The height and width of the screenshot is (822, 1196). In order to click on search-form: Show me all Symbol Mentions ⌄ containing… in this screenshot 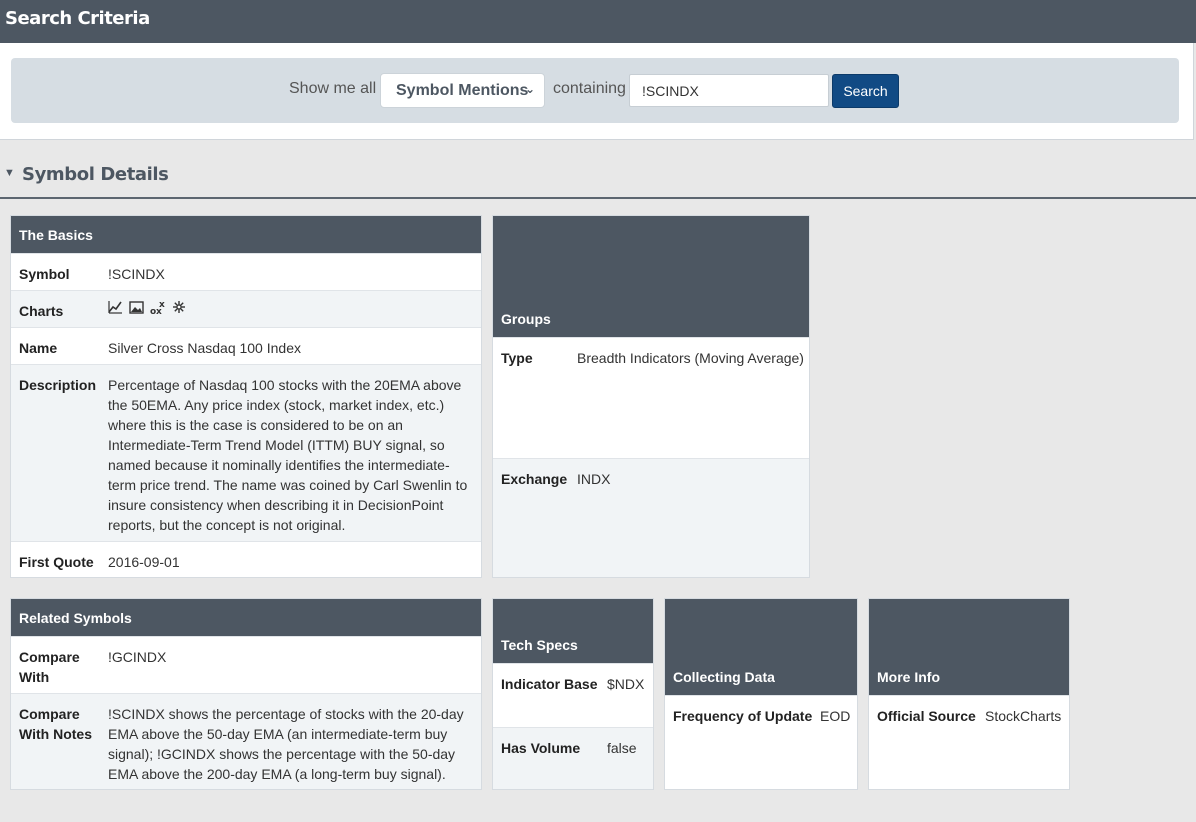, I will do `click(595, 90)`.